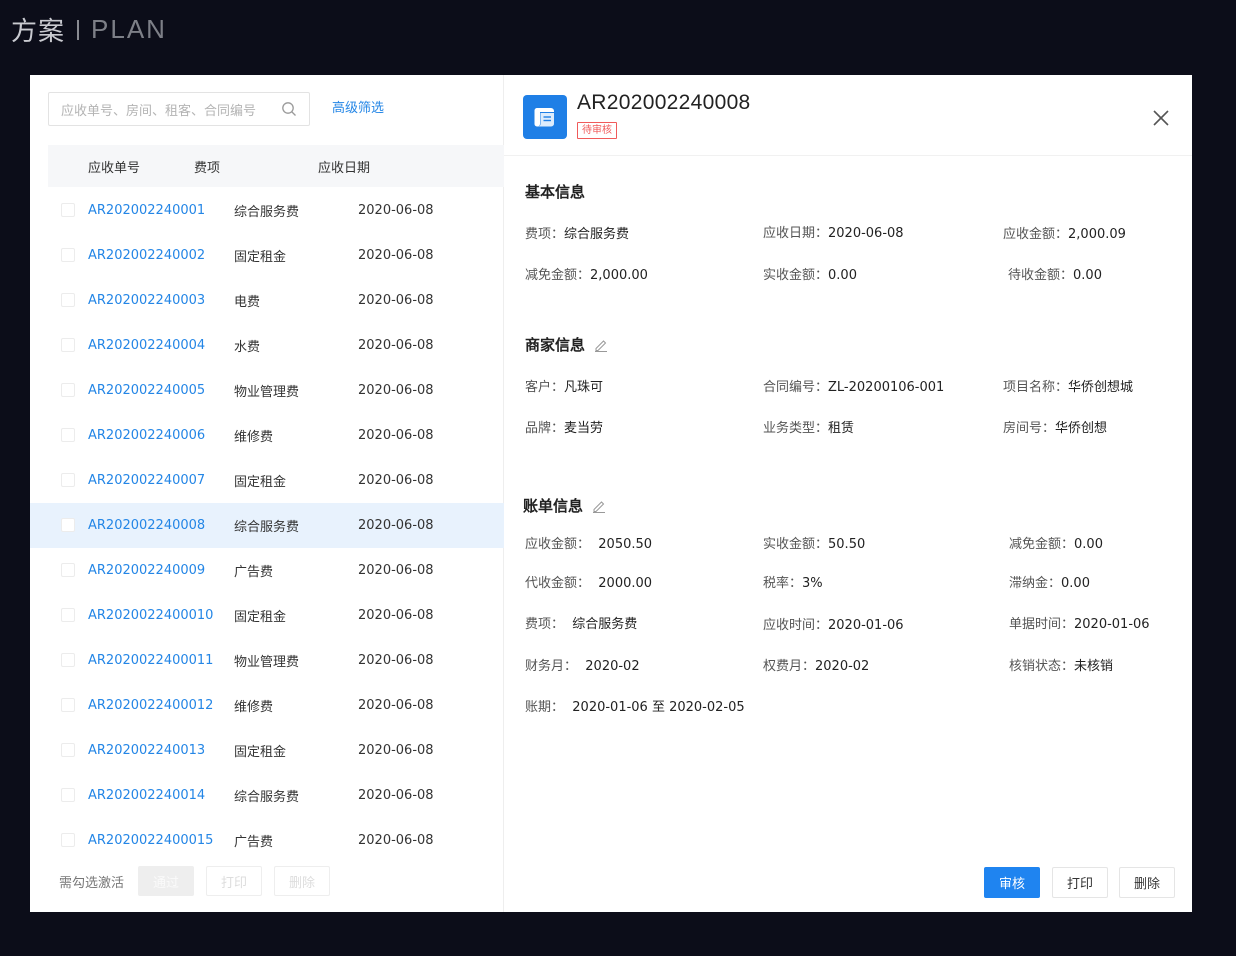 The height and width of the screenshot is (956, 1236). Describe the element at coordinates (289, 109) in the screenshot. I see `search-icon` at that location.